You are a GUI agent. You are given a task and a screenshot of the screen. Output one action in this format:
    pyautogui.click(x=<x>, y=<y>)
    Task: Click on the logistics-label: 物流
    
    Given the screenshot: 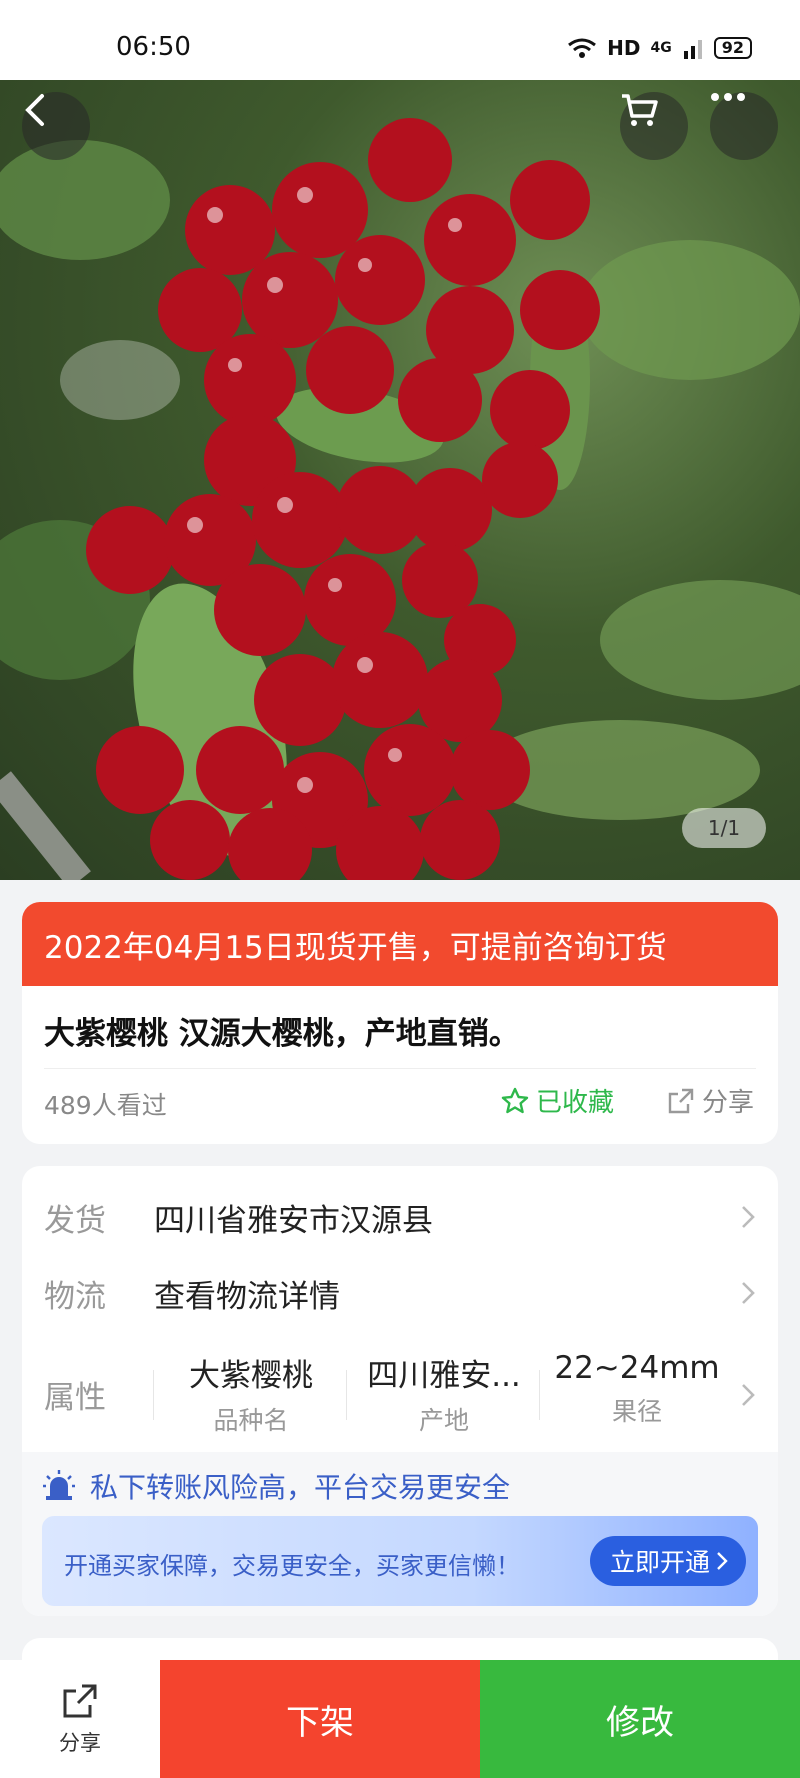 What is the action you would take?
    pyautogui.click(x=75, y=1296)
    